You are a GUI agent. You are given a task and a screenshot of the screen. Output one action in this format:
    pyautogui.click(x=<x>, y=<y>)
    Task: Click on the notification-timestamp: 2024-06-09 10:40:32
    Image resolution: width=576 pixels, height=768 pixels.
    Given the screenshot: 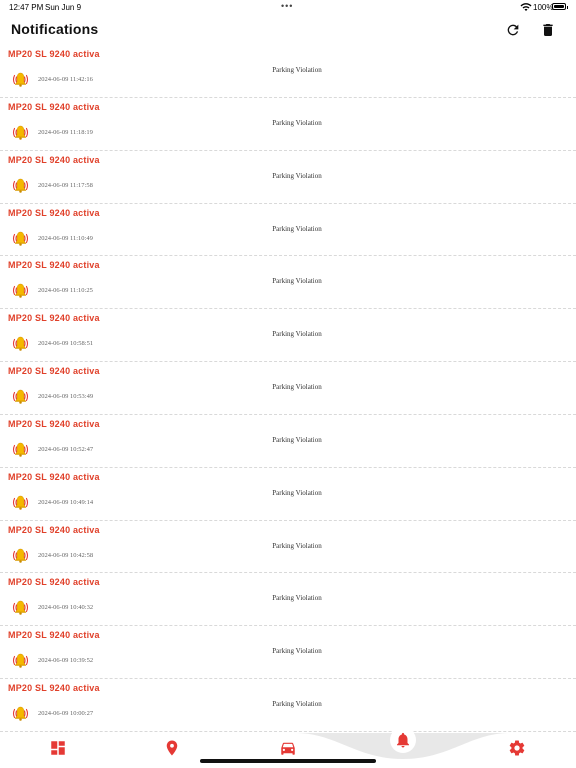 What is the action you would take?
    pyautogui.click(x=66, y=608)
    